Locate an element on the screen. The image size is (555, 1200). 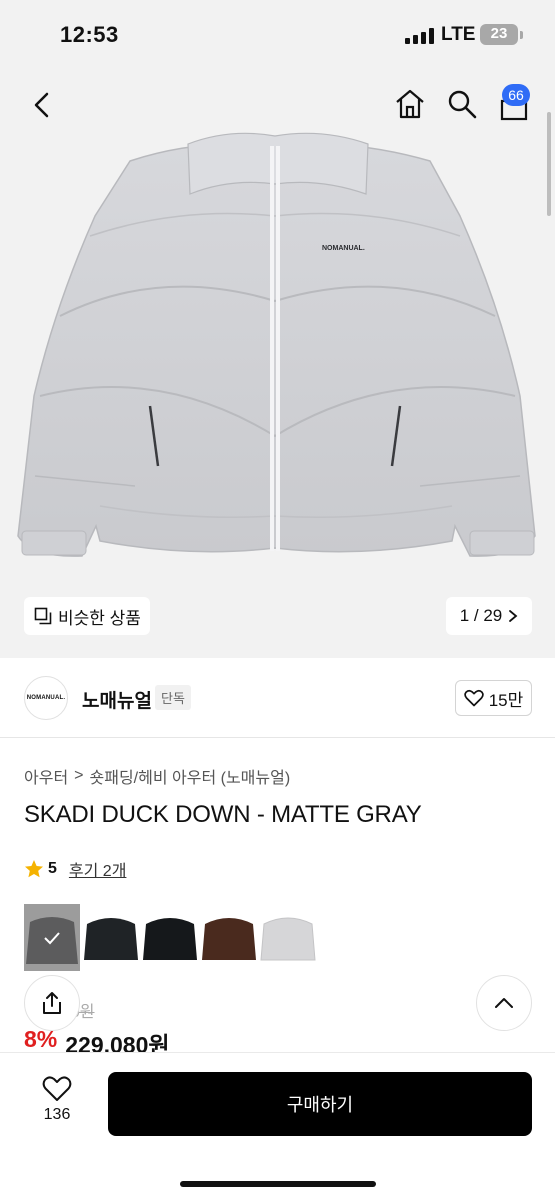
breadcrumb-item: 아우터 is located at coordinates (46, 776).